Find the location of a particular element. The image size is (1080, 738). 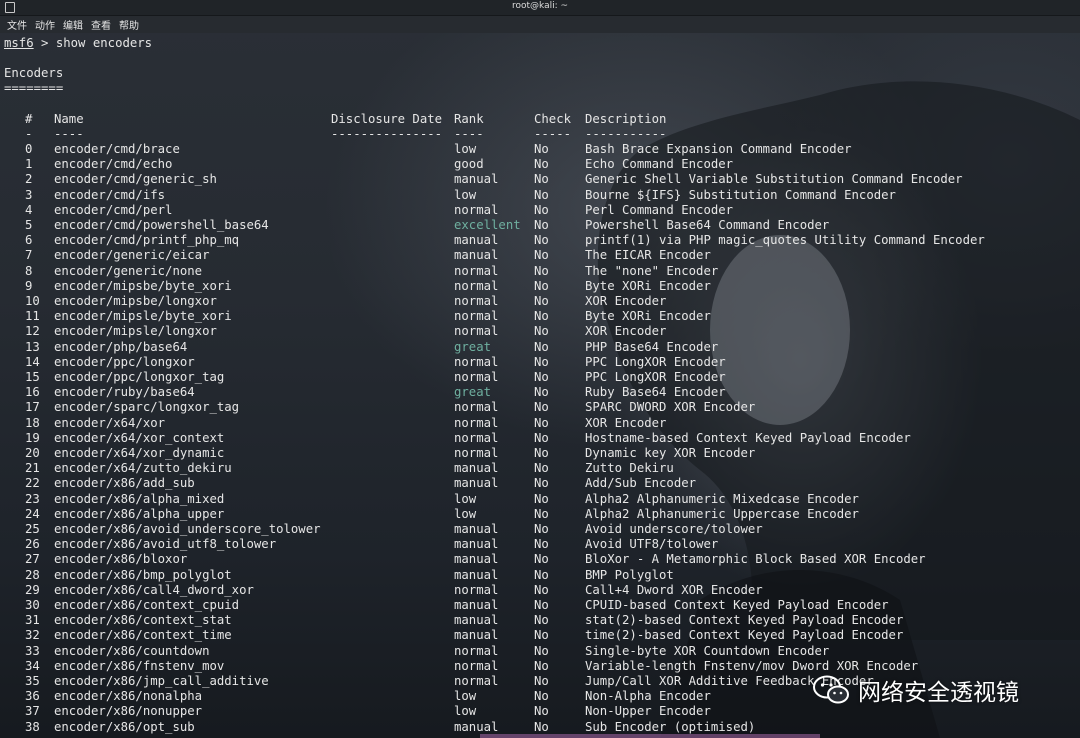

watermark-text: 网络安全透视镜 is located at coordinates (938, 693).